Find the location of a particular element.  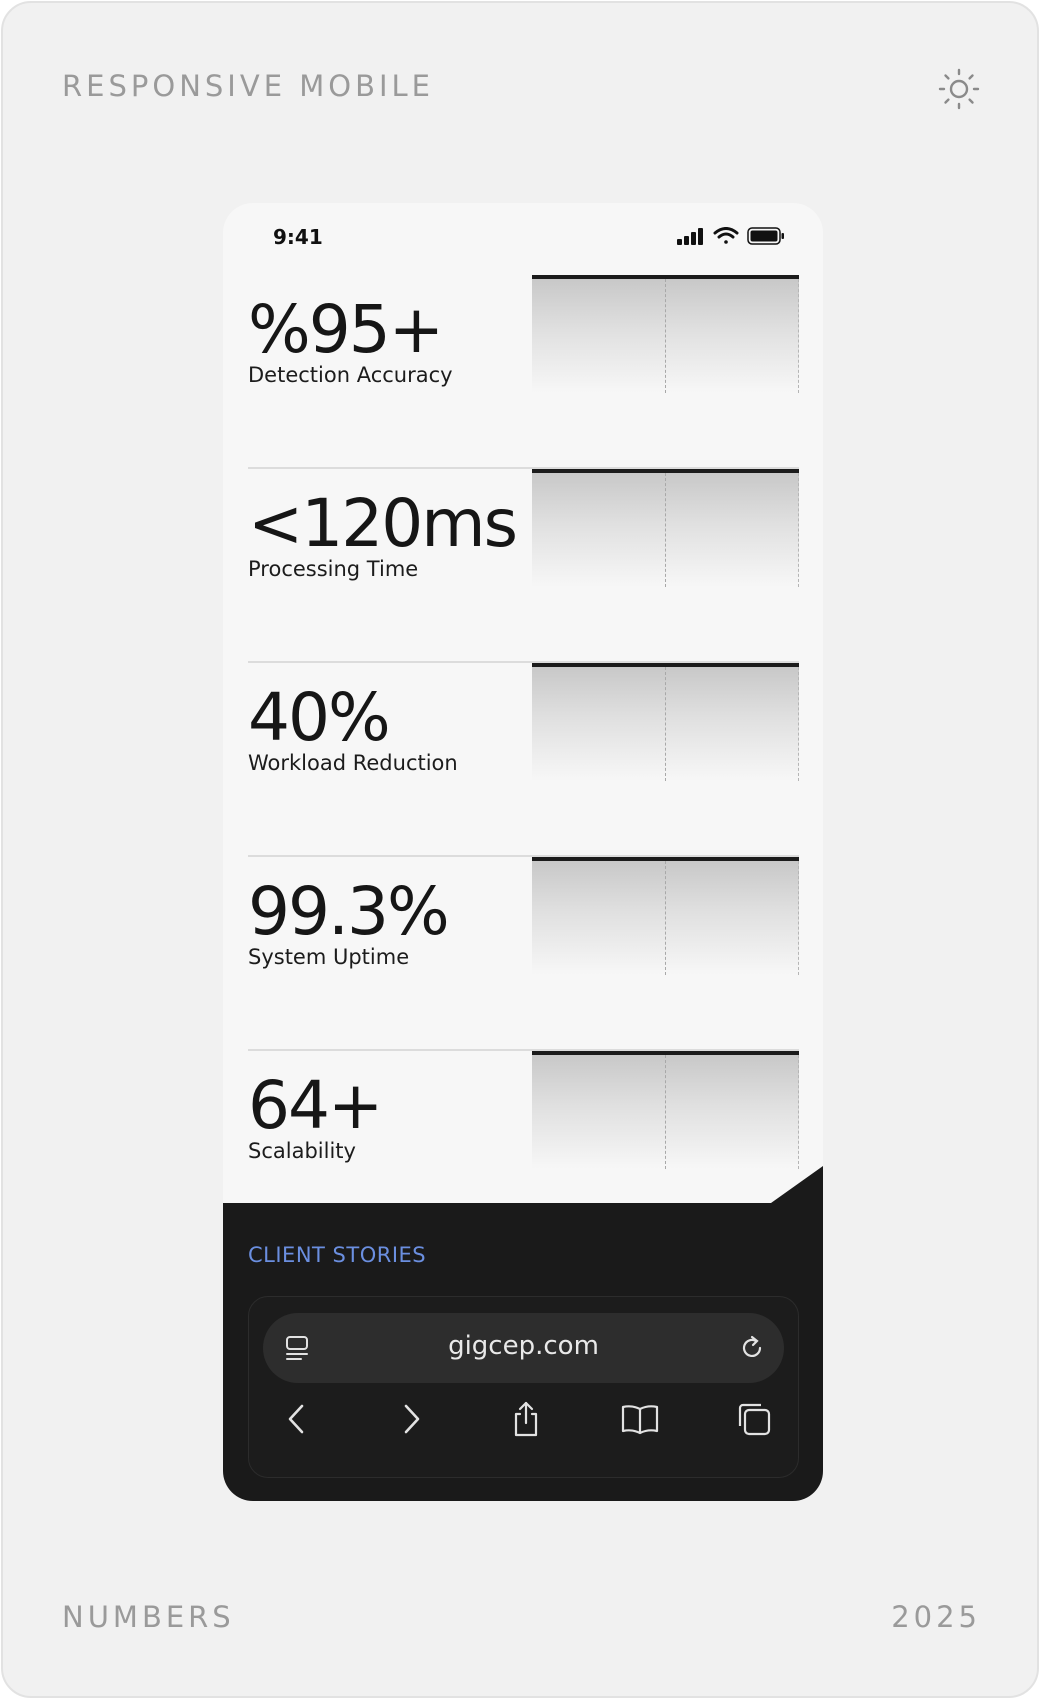

client-stories-link: CLIENT STORIES is located at coordinates (337, 1255).